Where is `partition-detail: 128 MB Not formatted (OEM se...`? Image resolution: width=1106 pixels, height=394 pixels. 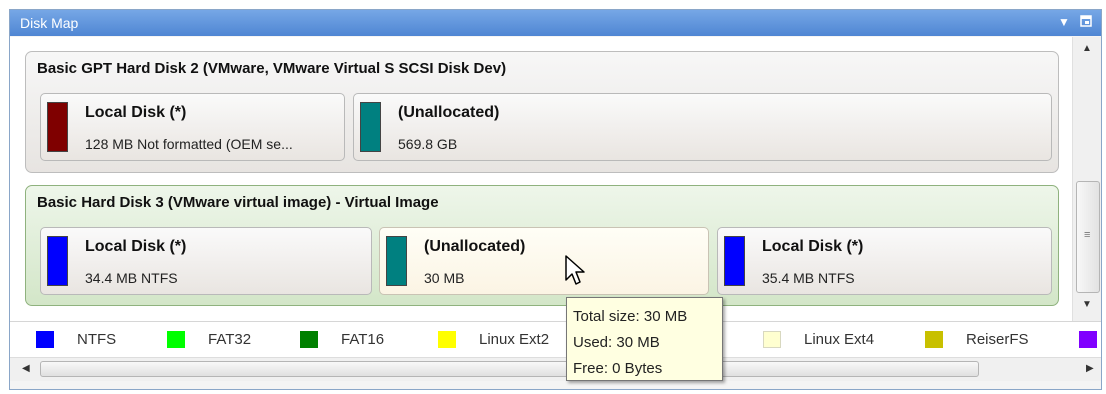 partition-detail: 128 MB Not formatted (OEM se... is located at coordinates (189, 144).